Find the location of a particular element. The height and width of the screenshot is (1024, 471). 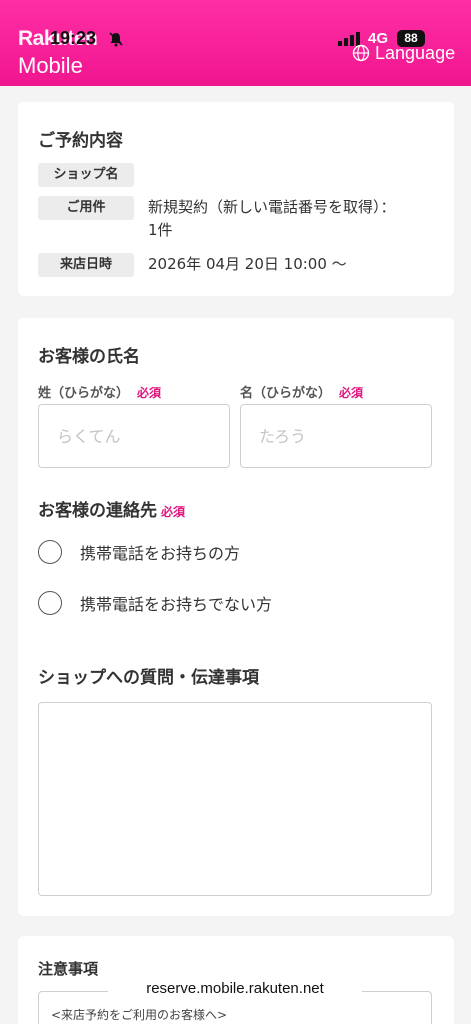

customer-name-title: お客様の氏名 is located at coordinates (89, 357).